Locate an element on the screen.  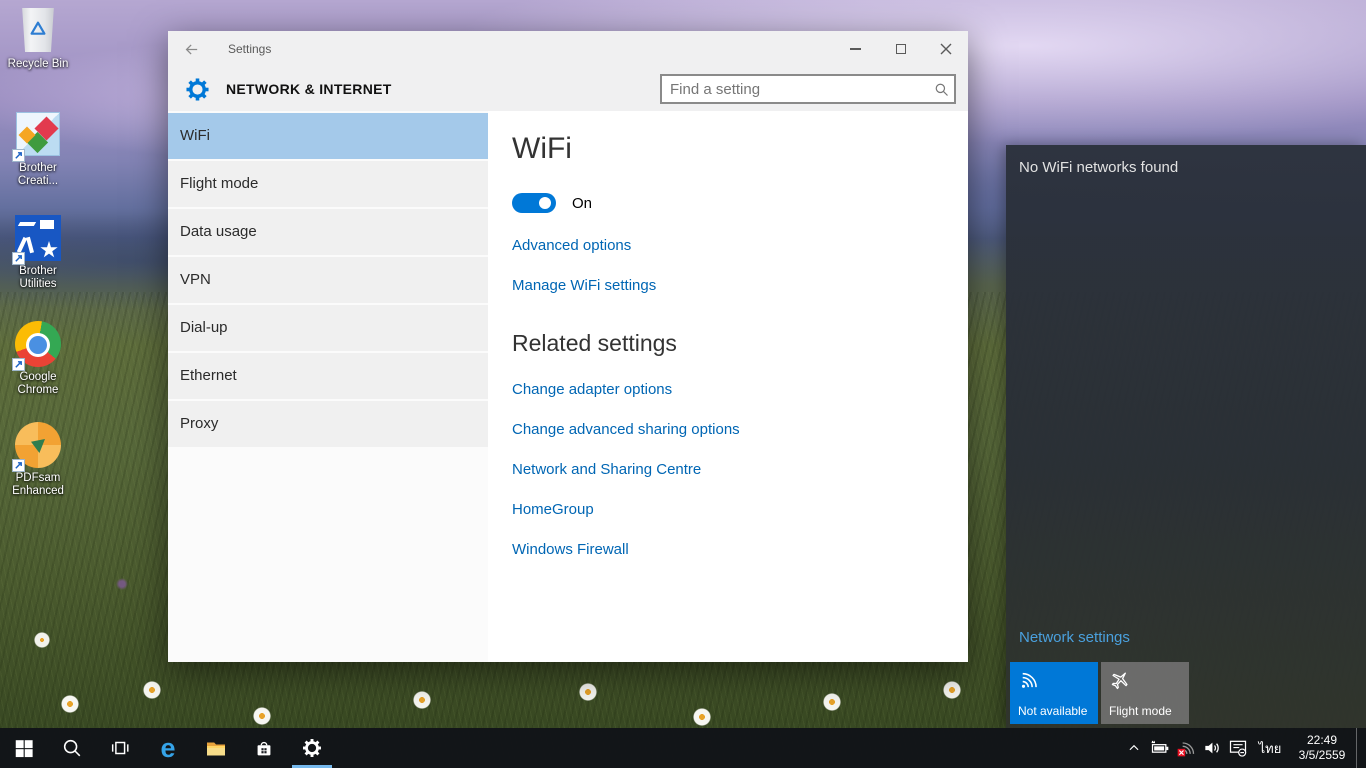
battery-charging-icon is located at coordinates (1160, 748).